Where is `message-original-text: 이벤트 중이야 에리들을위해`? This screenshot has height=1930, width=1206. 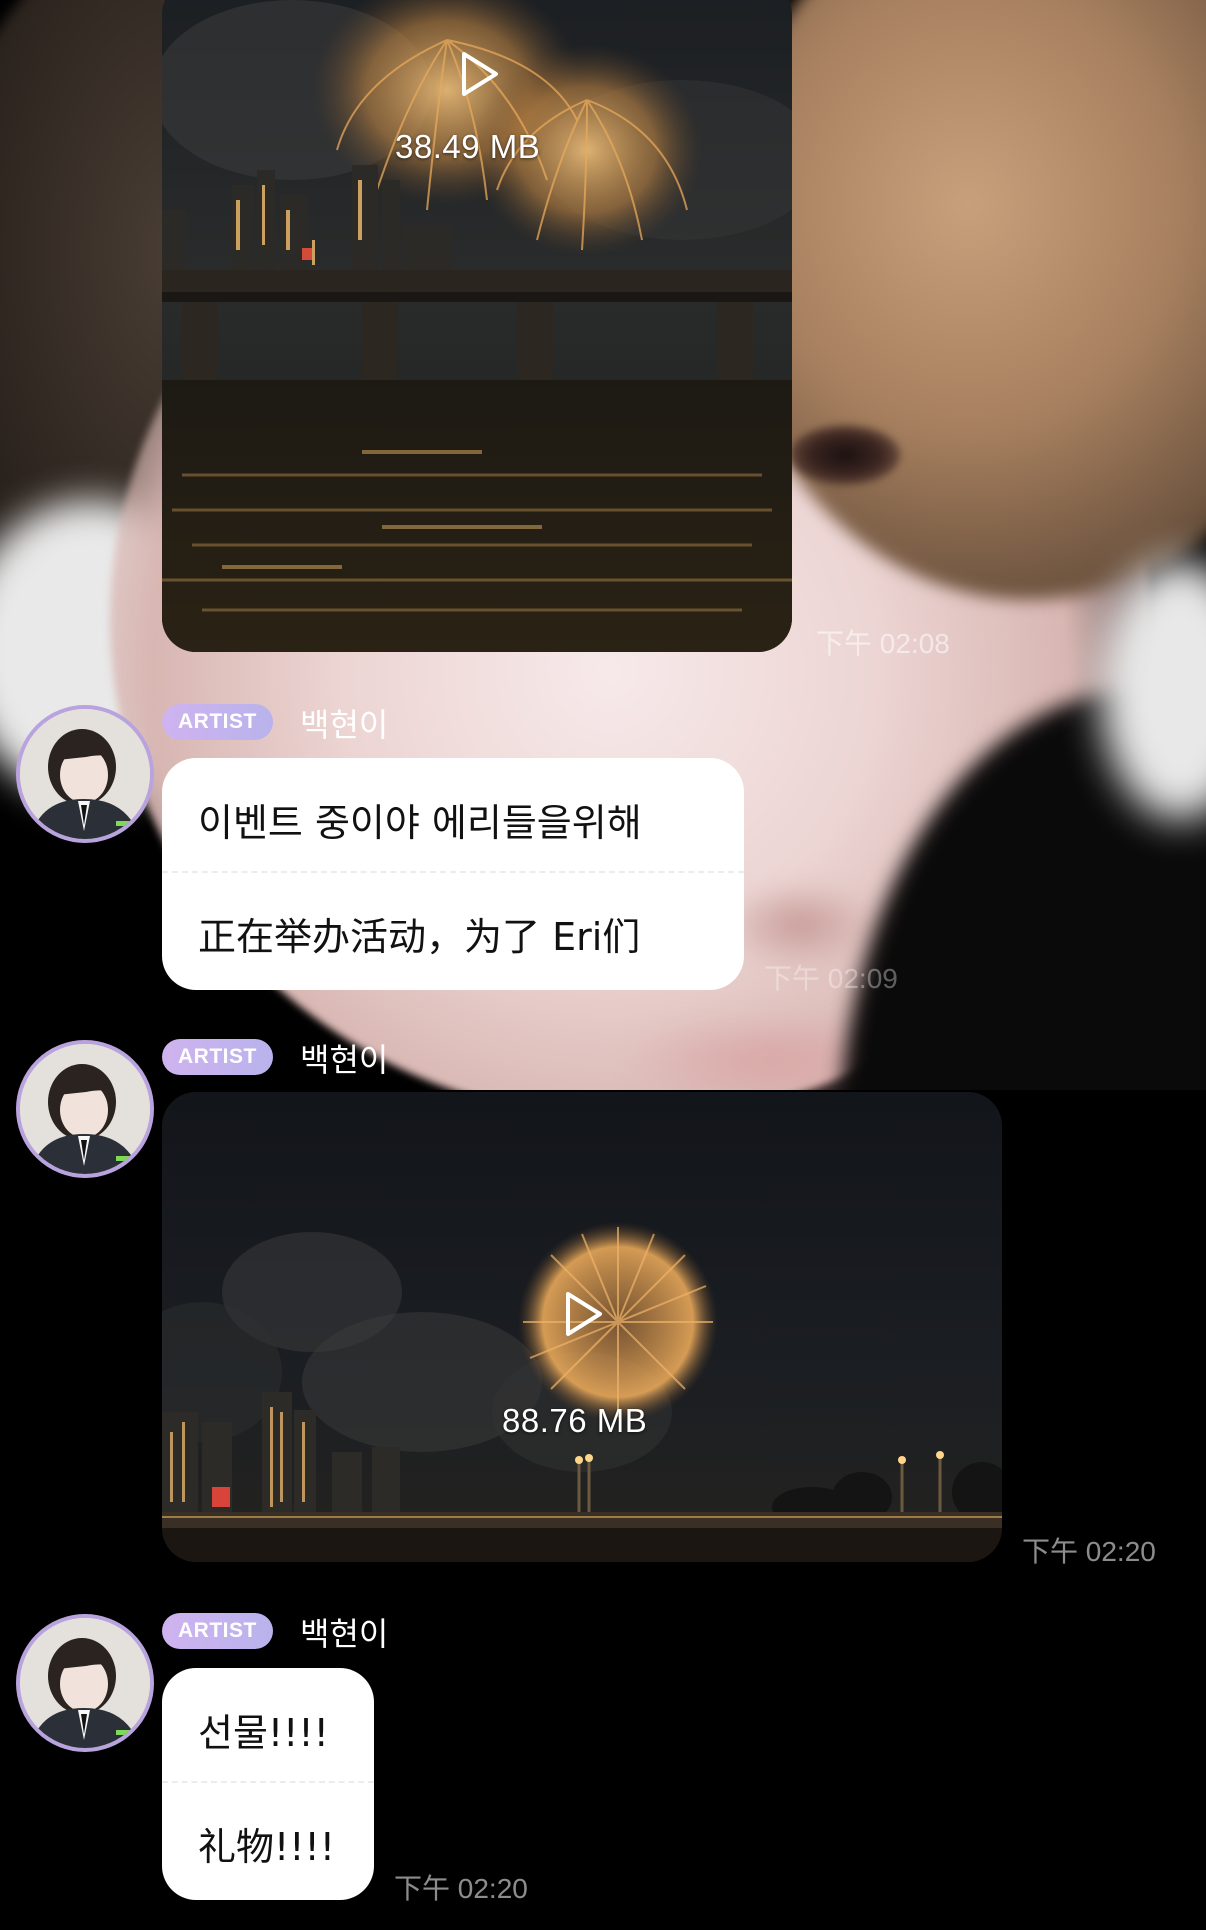 message-original-text: 이벤트 중이야 에리들을위해 is located at coordinates (420, 823).